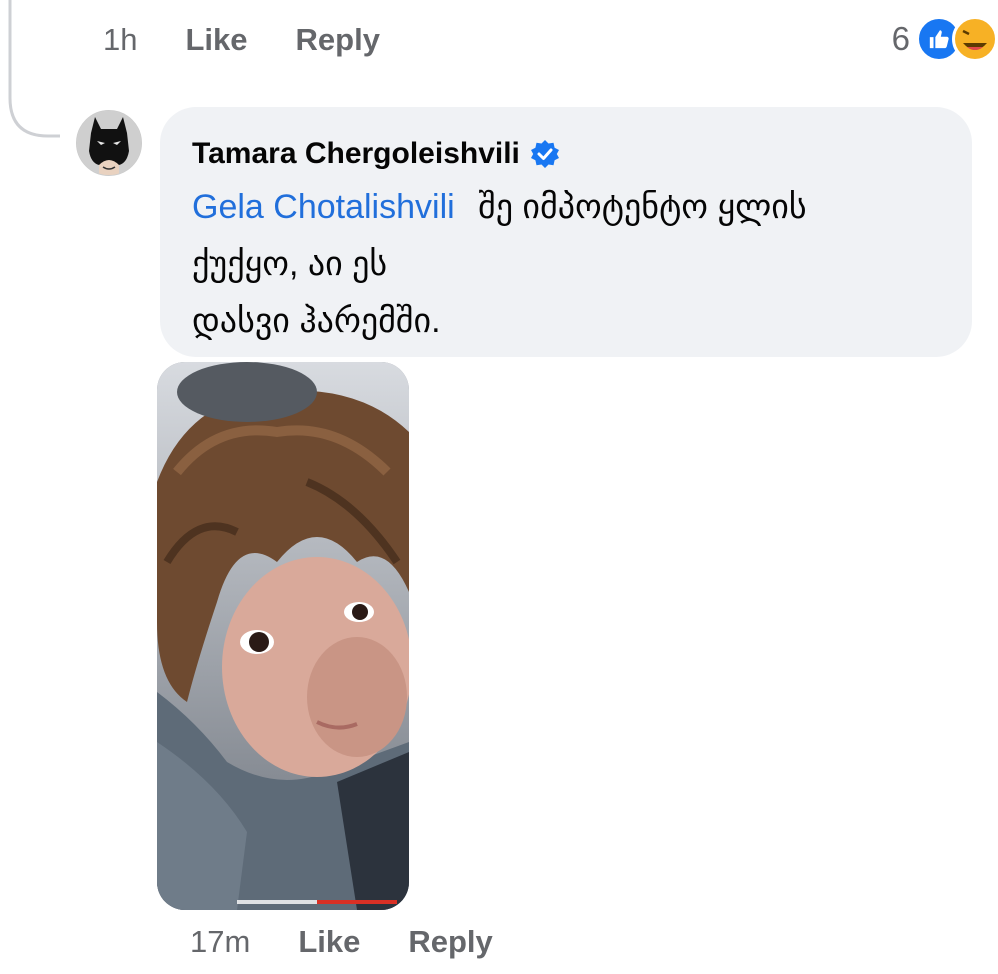 The height and width of the screenshot is (974, 998). Describe the element at coordinates (900, 38) in the screenshot. I see `reaction-count: 6` at that location.